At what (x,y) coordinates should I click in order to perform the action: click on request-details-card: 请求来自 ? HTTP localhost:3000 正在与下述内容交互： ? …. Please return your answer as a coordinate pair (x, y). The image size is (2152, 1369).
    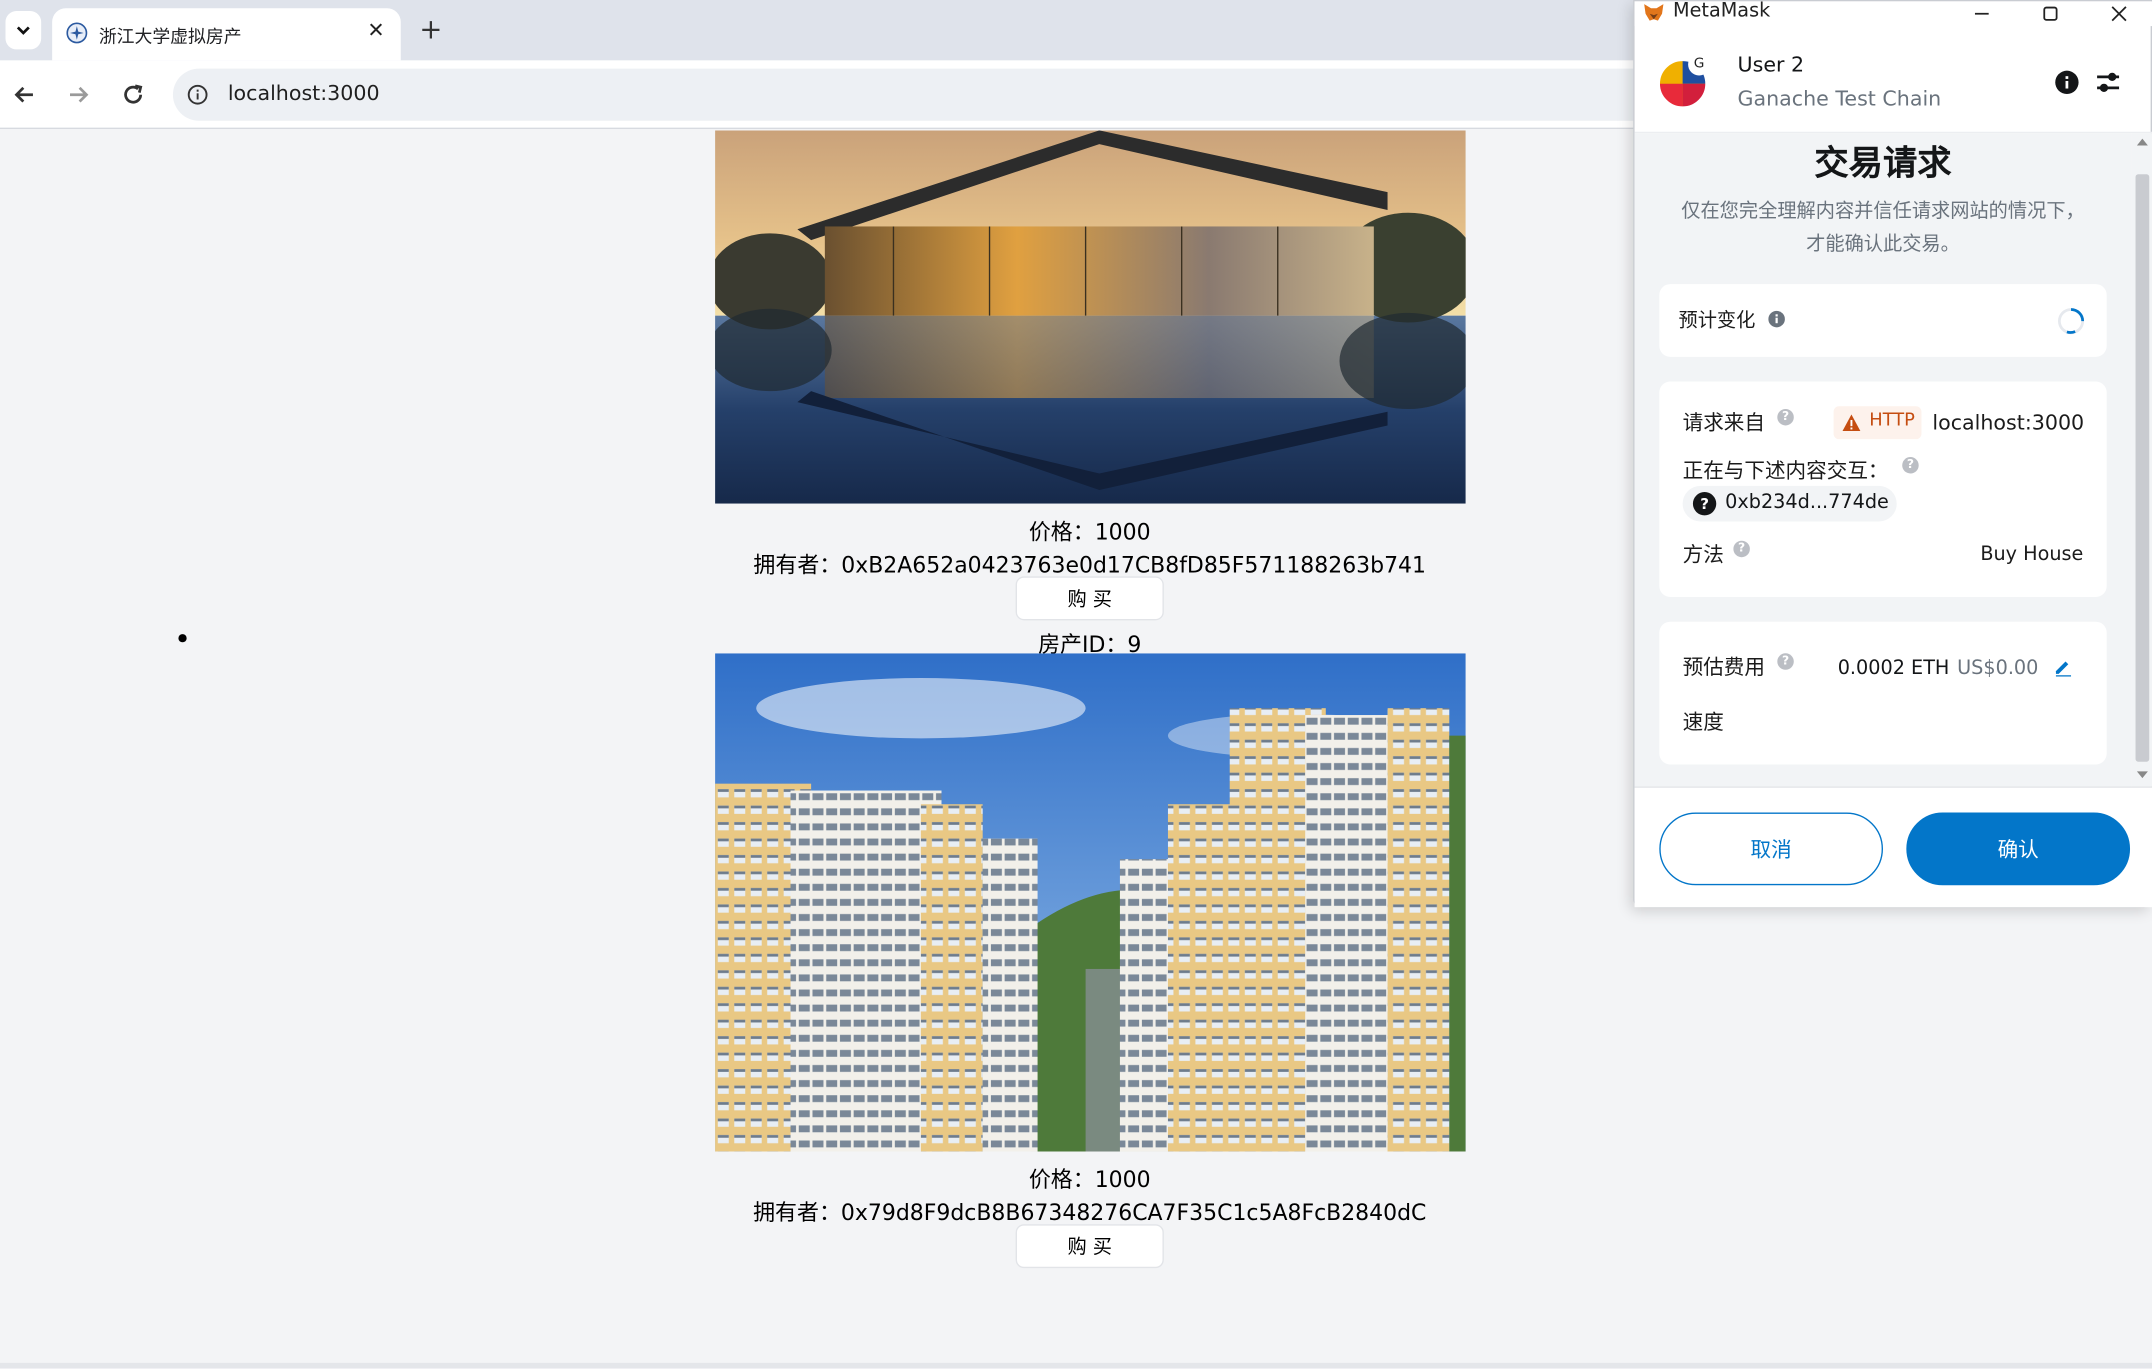
    Looking at the image, I should click on (1883, 489).